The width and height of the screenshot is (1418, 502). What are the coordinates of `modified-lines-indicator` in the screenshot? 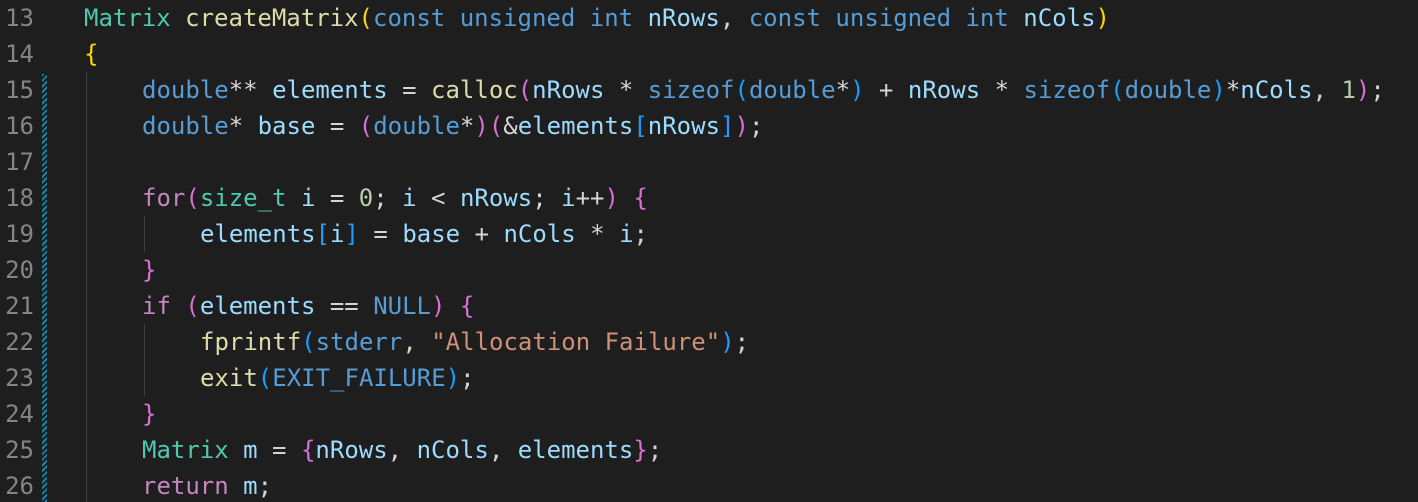 It's located at (44, 288).